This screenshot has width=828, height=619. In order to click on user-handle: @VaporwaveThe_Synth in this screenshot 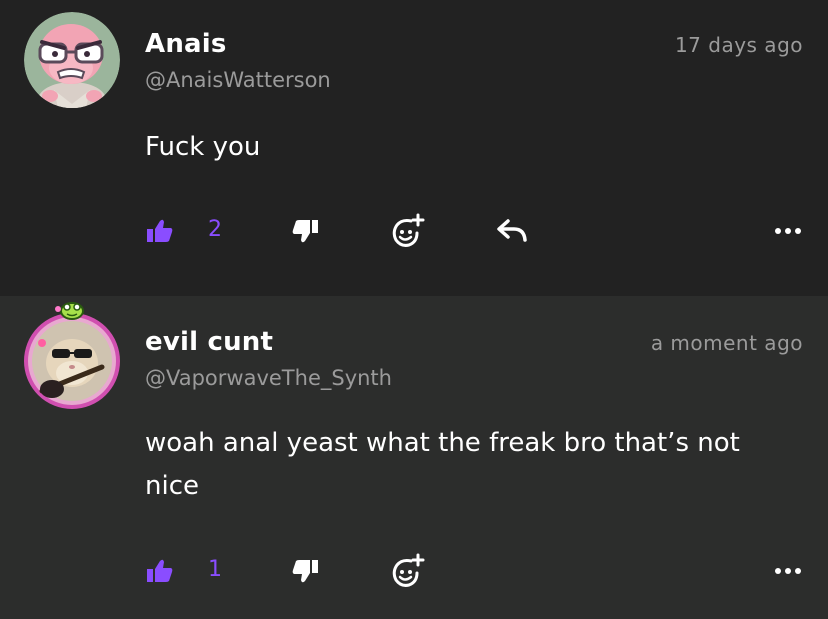, I will do `click(268, 378)`.